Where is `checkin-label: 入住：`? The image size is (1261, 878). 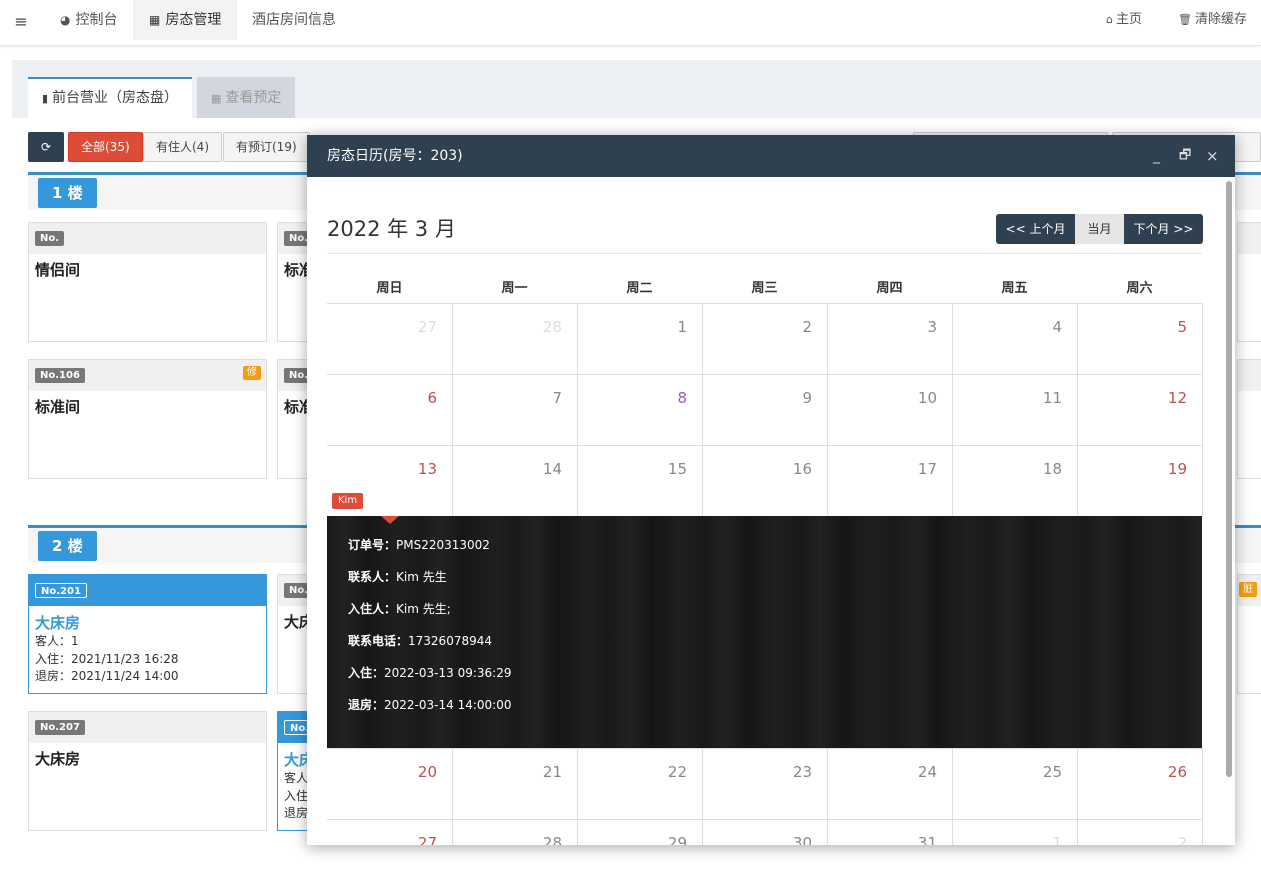 checkin-label: 入住： is located at coordinates (366, 673).